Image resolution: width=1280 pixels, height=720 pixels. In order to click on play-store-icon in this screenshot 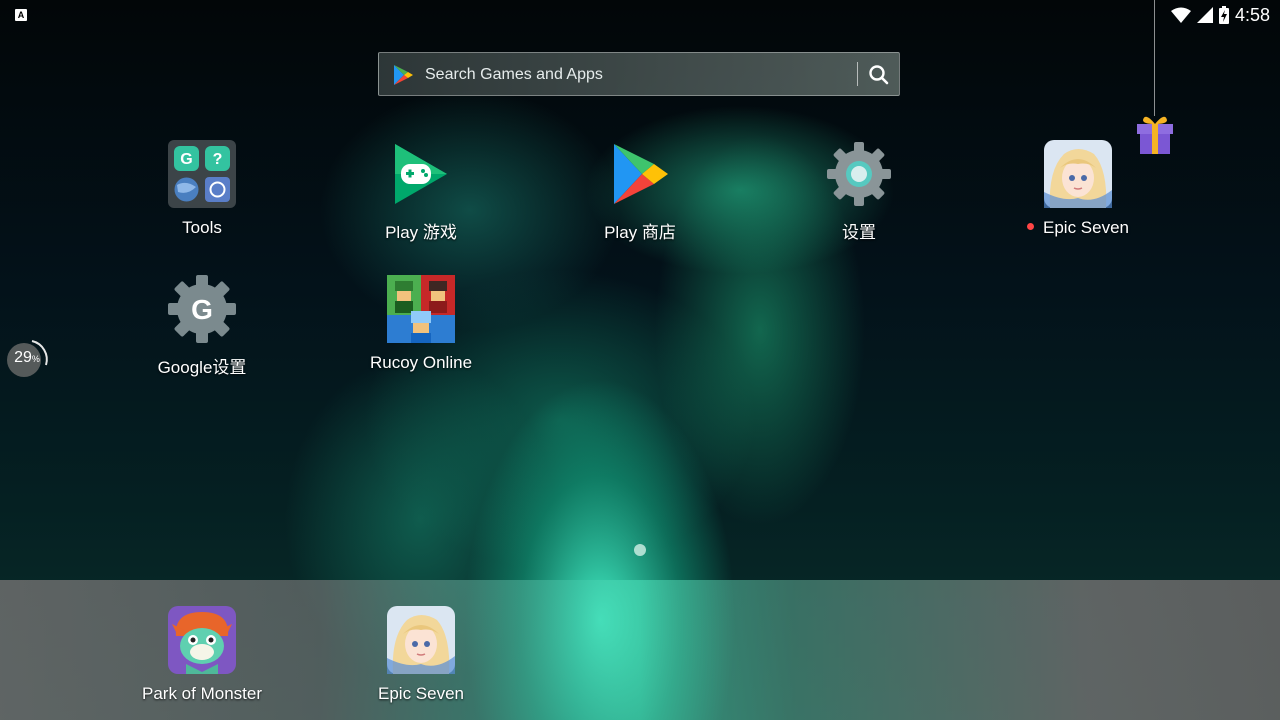, I will do `click(640, 174)`.